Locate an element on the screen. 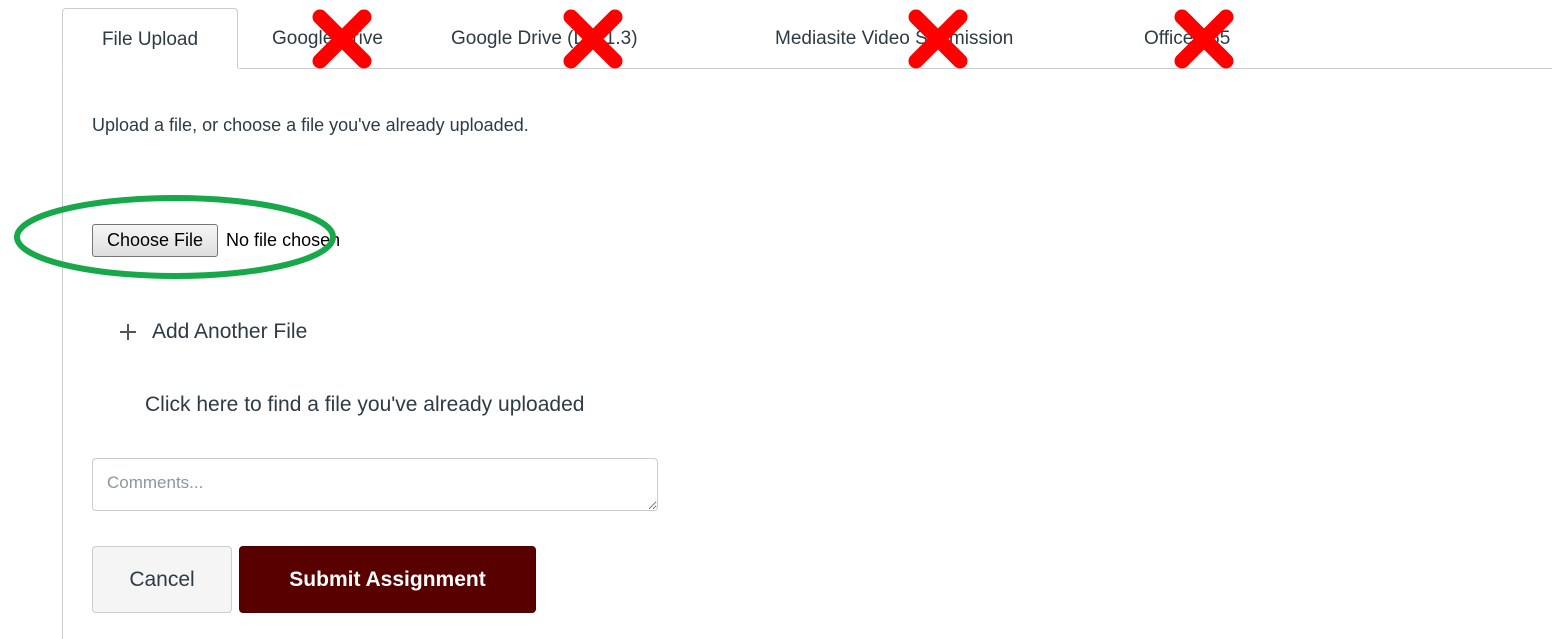 The height and width of the screenshot is (639, 1552). plus-icon is located at coordinates (128, 332).